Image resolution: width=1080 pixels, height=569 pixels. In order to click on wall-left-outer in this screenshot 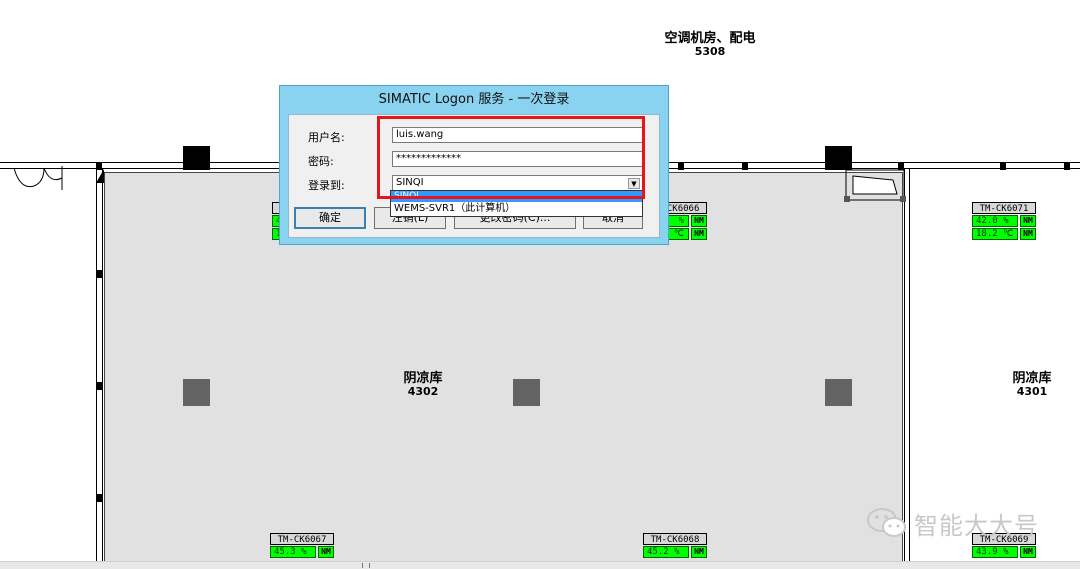, I will do `click(96, 369)`.